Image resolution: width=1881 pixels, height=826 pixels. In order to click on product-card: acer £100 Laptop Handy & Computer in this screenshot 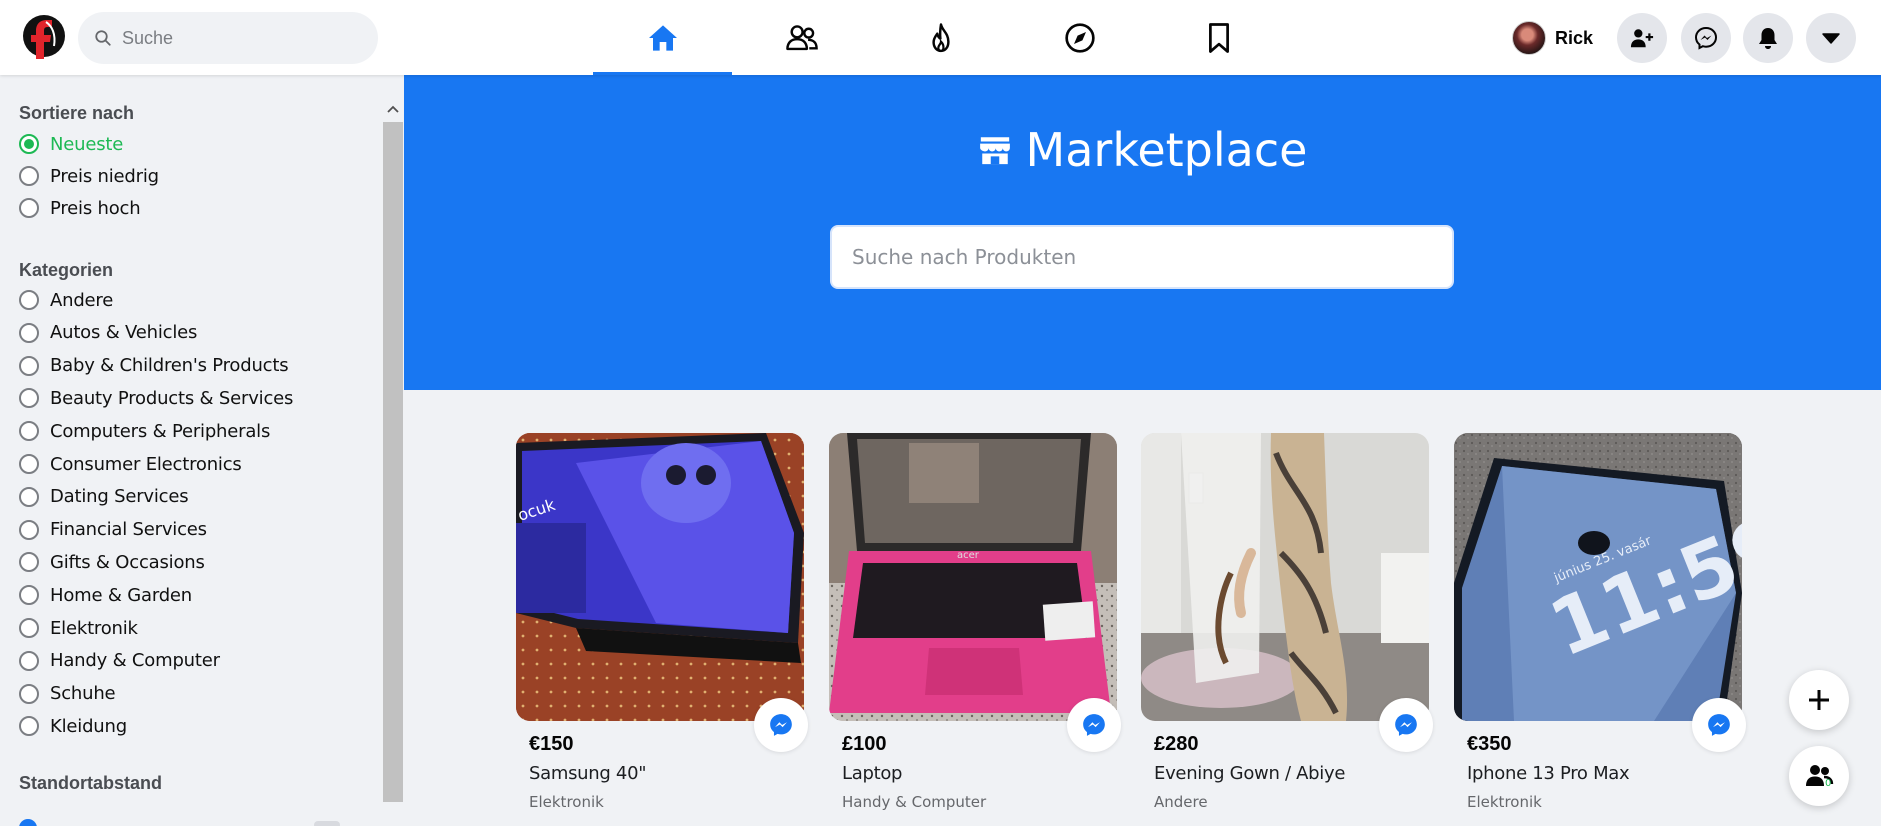, I will do `click(975, 629)`.